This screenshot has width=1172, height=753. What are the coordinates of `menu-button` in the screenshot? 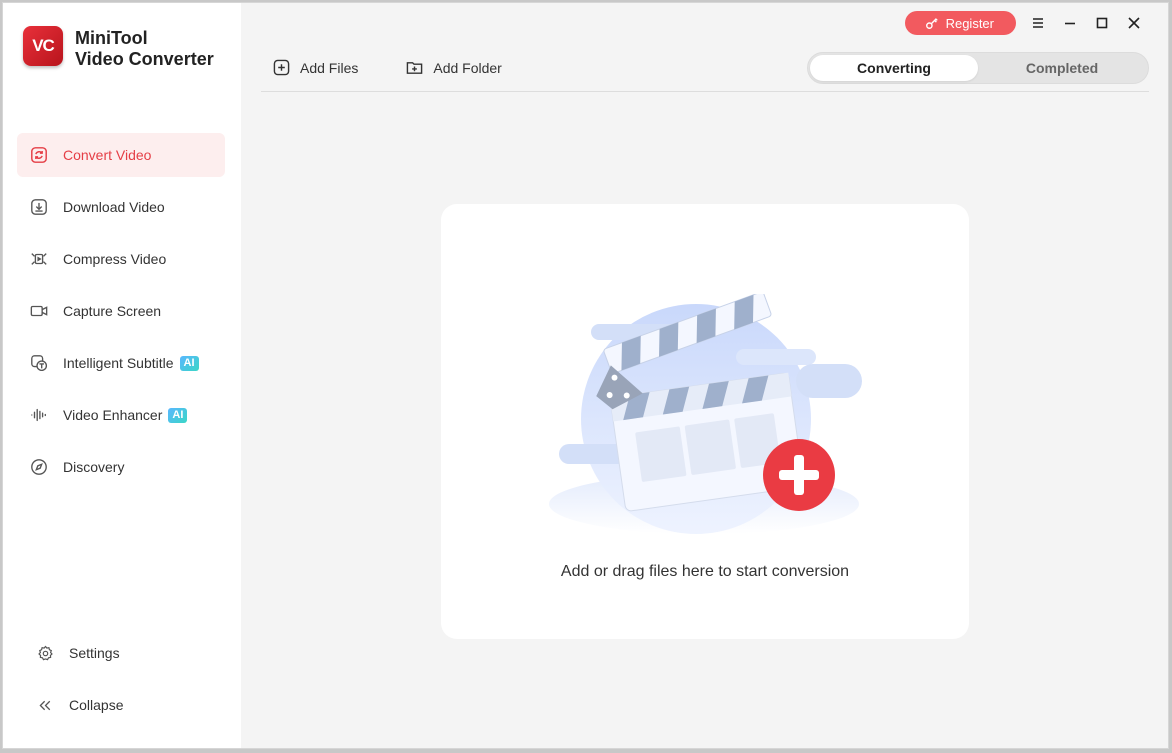 It's located at (1038, 23).